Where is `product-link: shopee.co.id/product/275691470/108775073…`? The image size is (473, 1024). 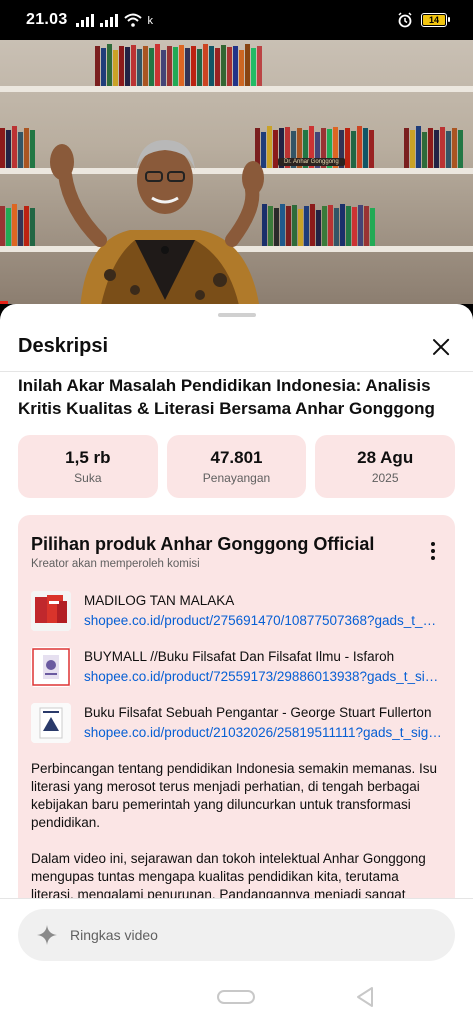 product-link: shopee.co.id/product/275691470/108775073… is located at coordinates (263, 621).